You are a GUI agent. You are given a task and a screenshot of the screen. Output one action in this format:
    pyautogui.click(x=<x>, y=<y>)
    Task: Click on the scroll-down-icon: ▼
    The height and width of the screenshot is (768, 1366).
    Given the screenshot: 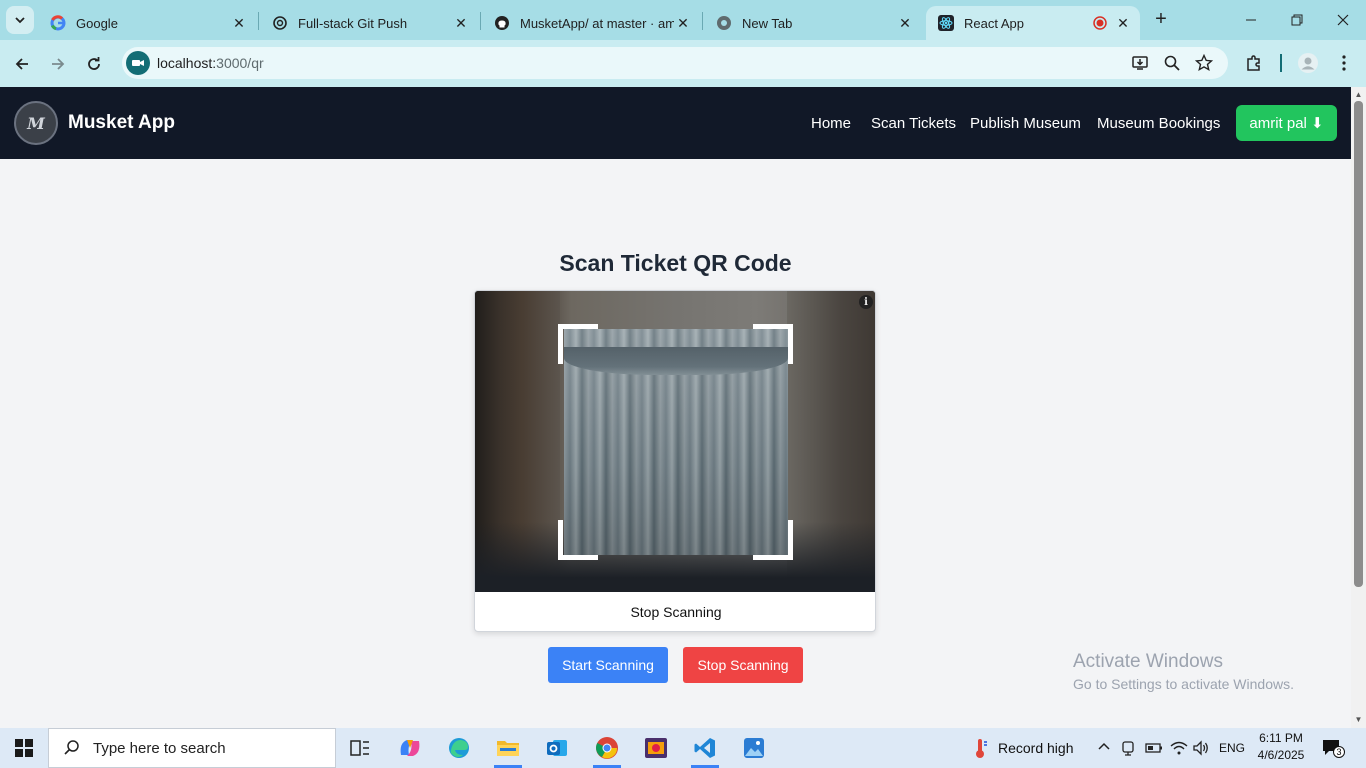 What is the action you would take?
    pyautogui.click(x=1358, y=719)
    